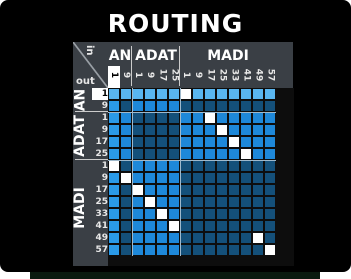 This screenshot has height=279, width=351. I want to click on column-label: 57, so click(270, 77).